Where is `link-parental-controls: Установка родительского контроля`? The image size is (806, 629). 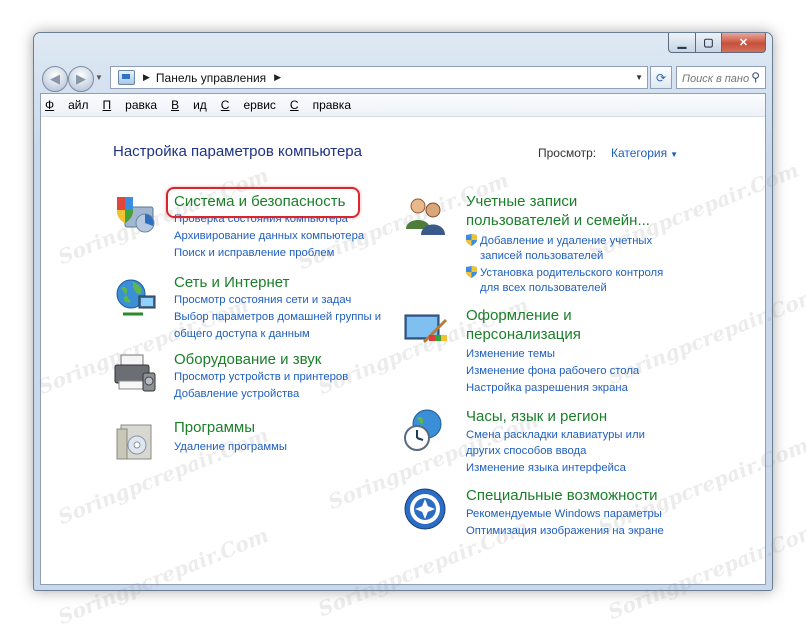
link-parental-controls: Установка родительского контроля is located at coordinates (564, 272).